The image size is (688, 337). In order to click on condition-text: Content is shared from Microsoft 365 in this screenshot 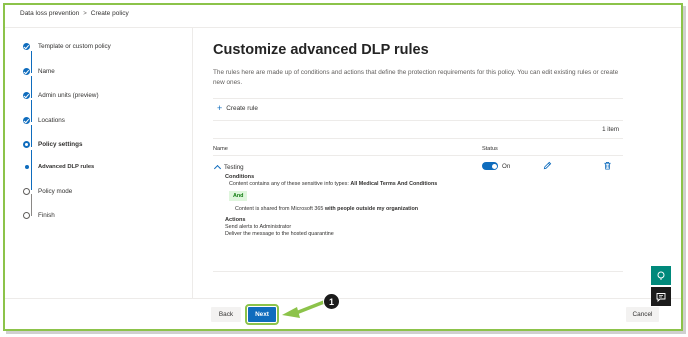, I will do `click(280, 209)`.